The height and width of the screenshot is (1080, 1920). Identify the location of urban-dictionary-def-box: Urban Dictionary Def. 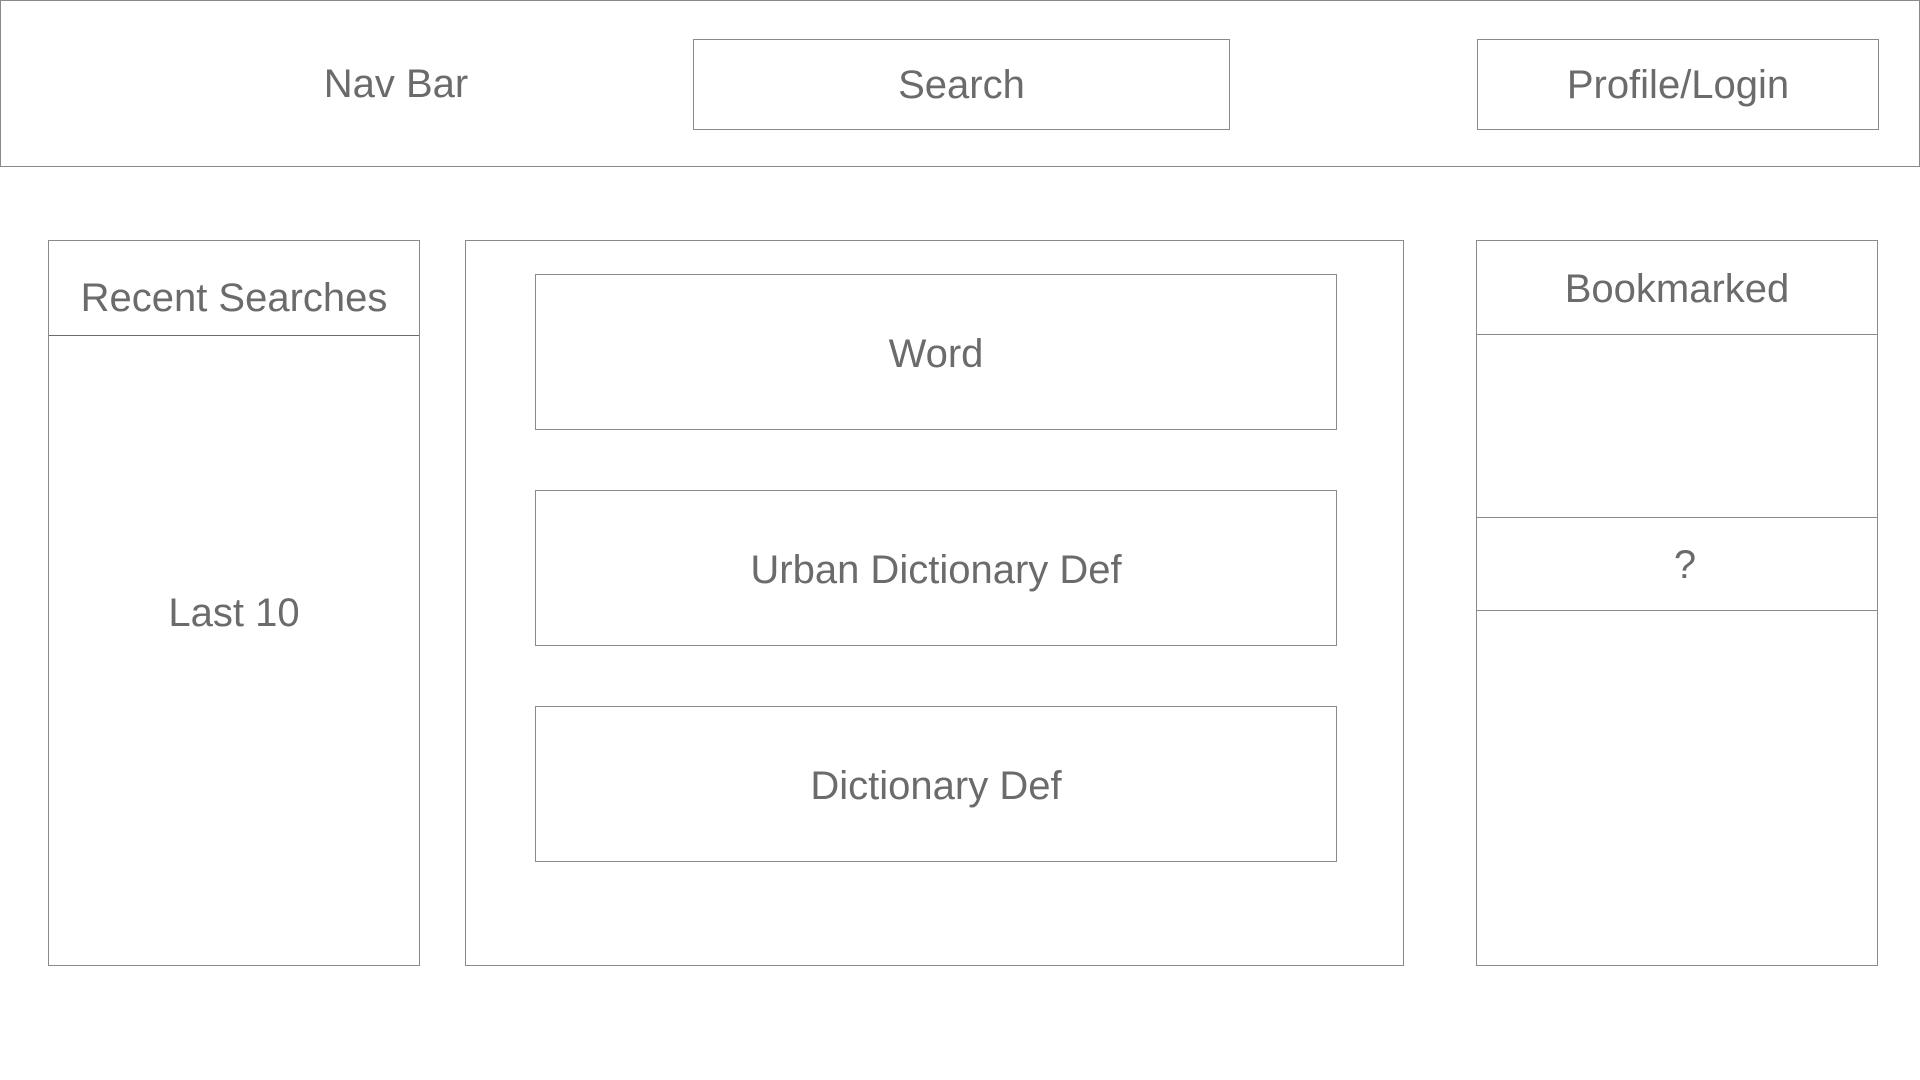
(936, 568).